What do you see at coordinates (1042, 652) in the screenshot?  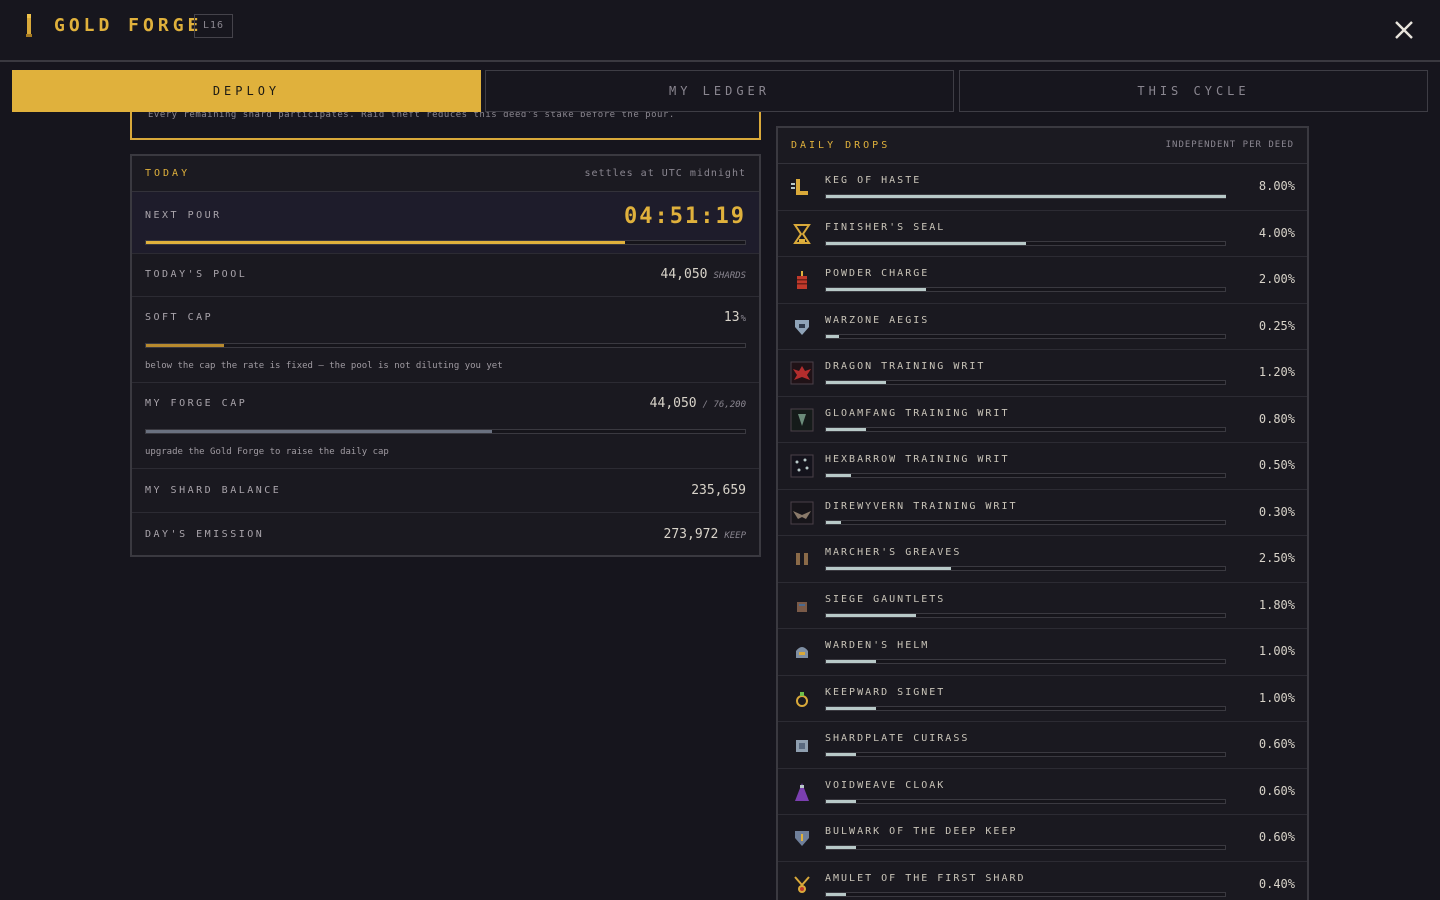 I see `drop-row: WARDEN'S HELM 1.00%` at bounding box center [1042, 652].